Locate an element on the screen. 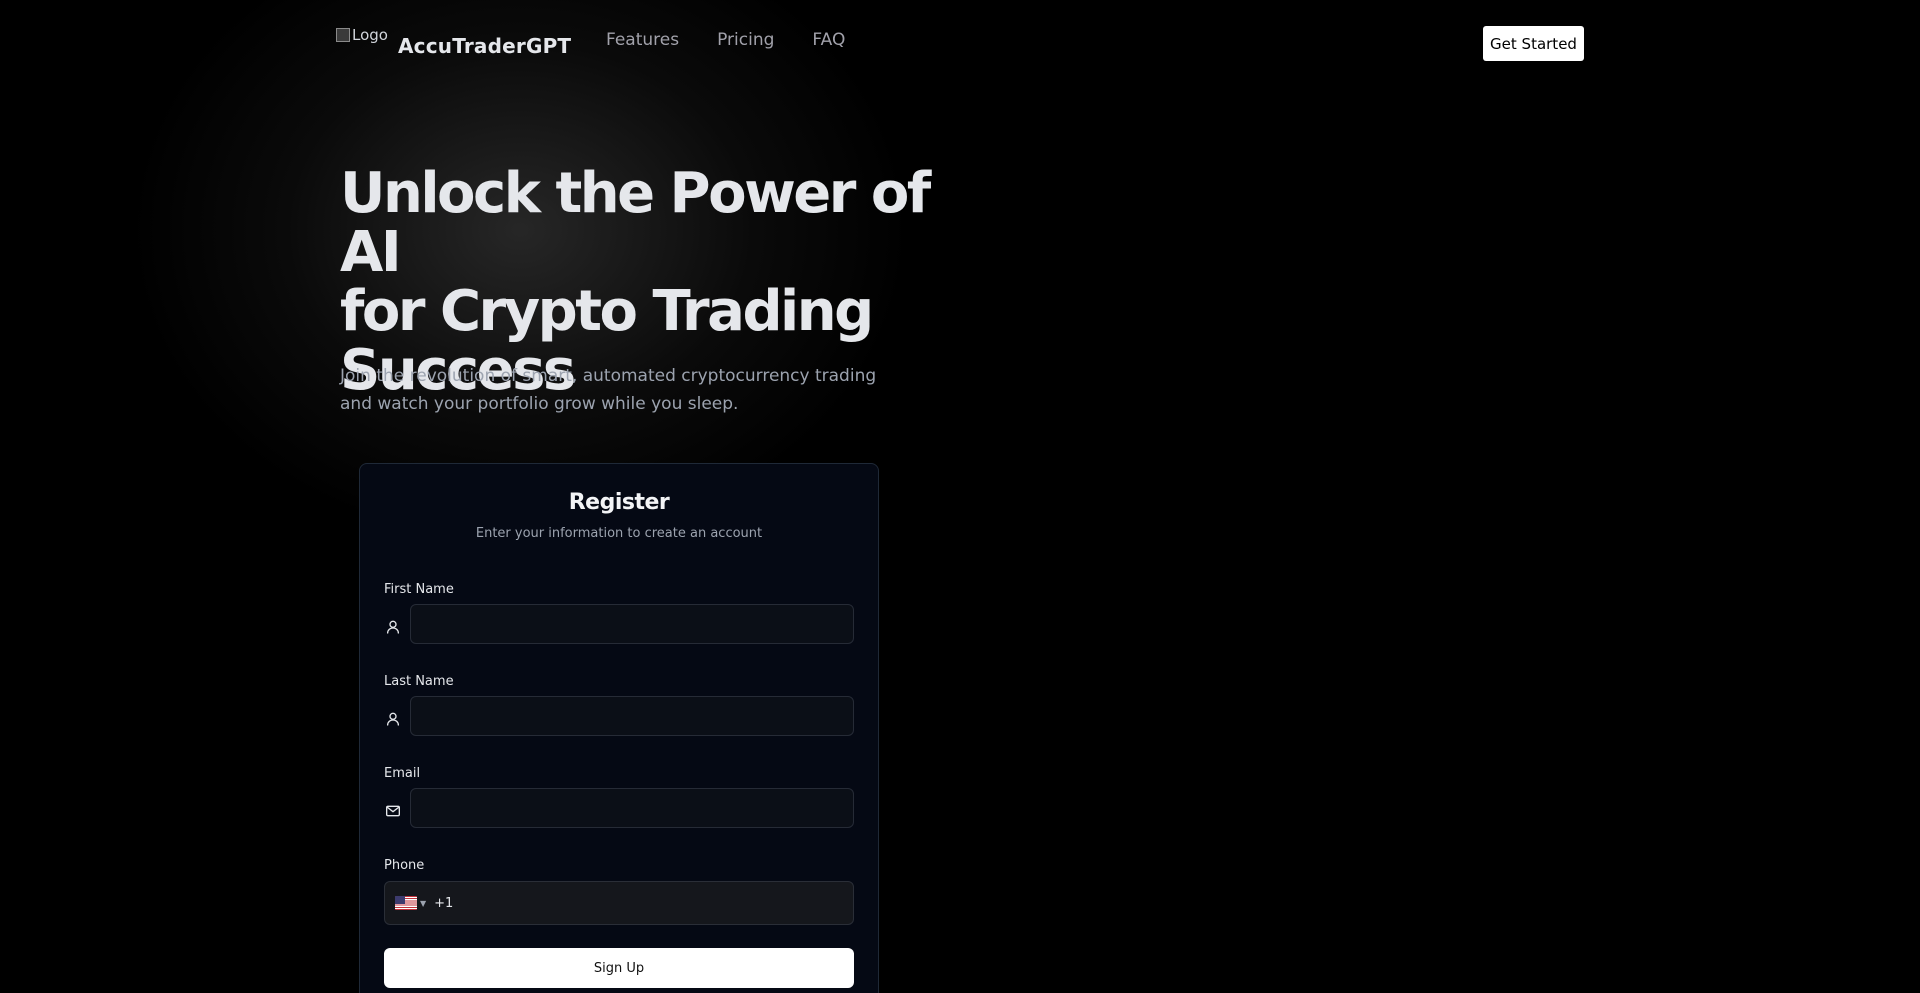  us-flag-icon is located at coordinates (406, 903).